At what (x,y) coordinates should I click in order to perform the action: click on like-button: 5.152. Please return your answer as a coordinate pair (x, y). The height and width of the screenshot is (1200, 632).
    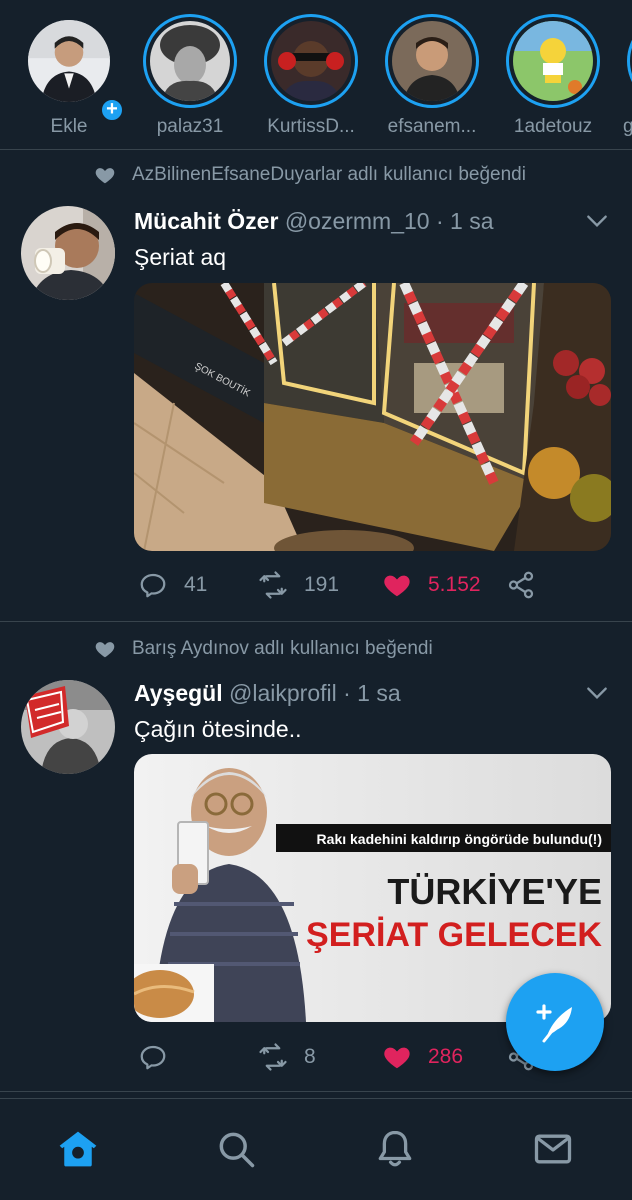
    Looking at the image, I should click on (431, 585).